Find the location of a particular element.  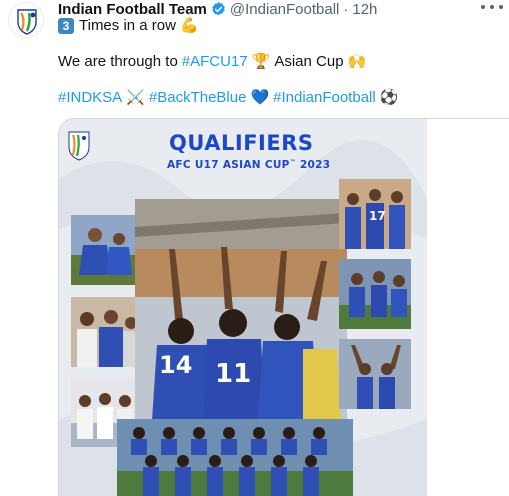

handle: @IndianFootball is located at coordinates (284, 9).